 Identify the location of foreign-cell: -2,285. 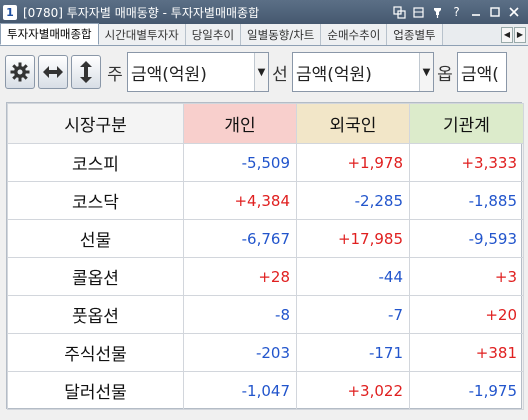
(353, 200).